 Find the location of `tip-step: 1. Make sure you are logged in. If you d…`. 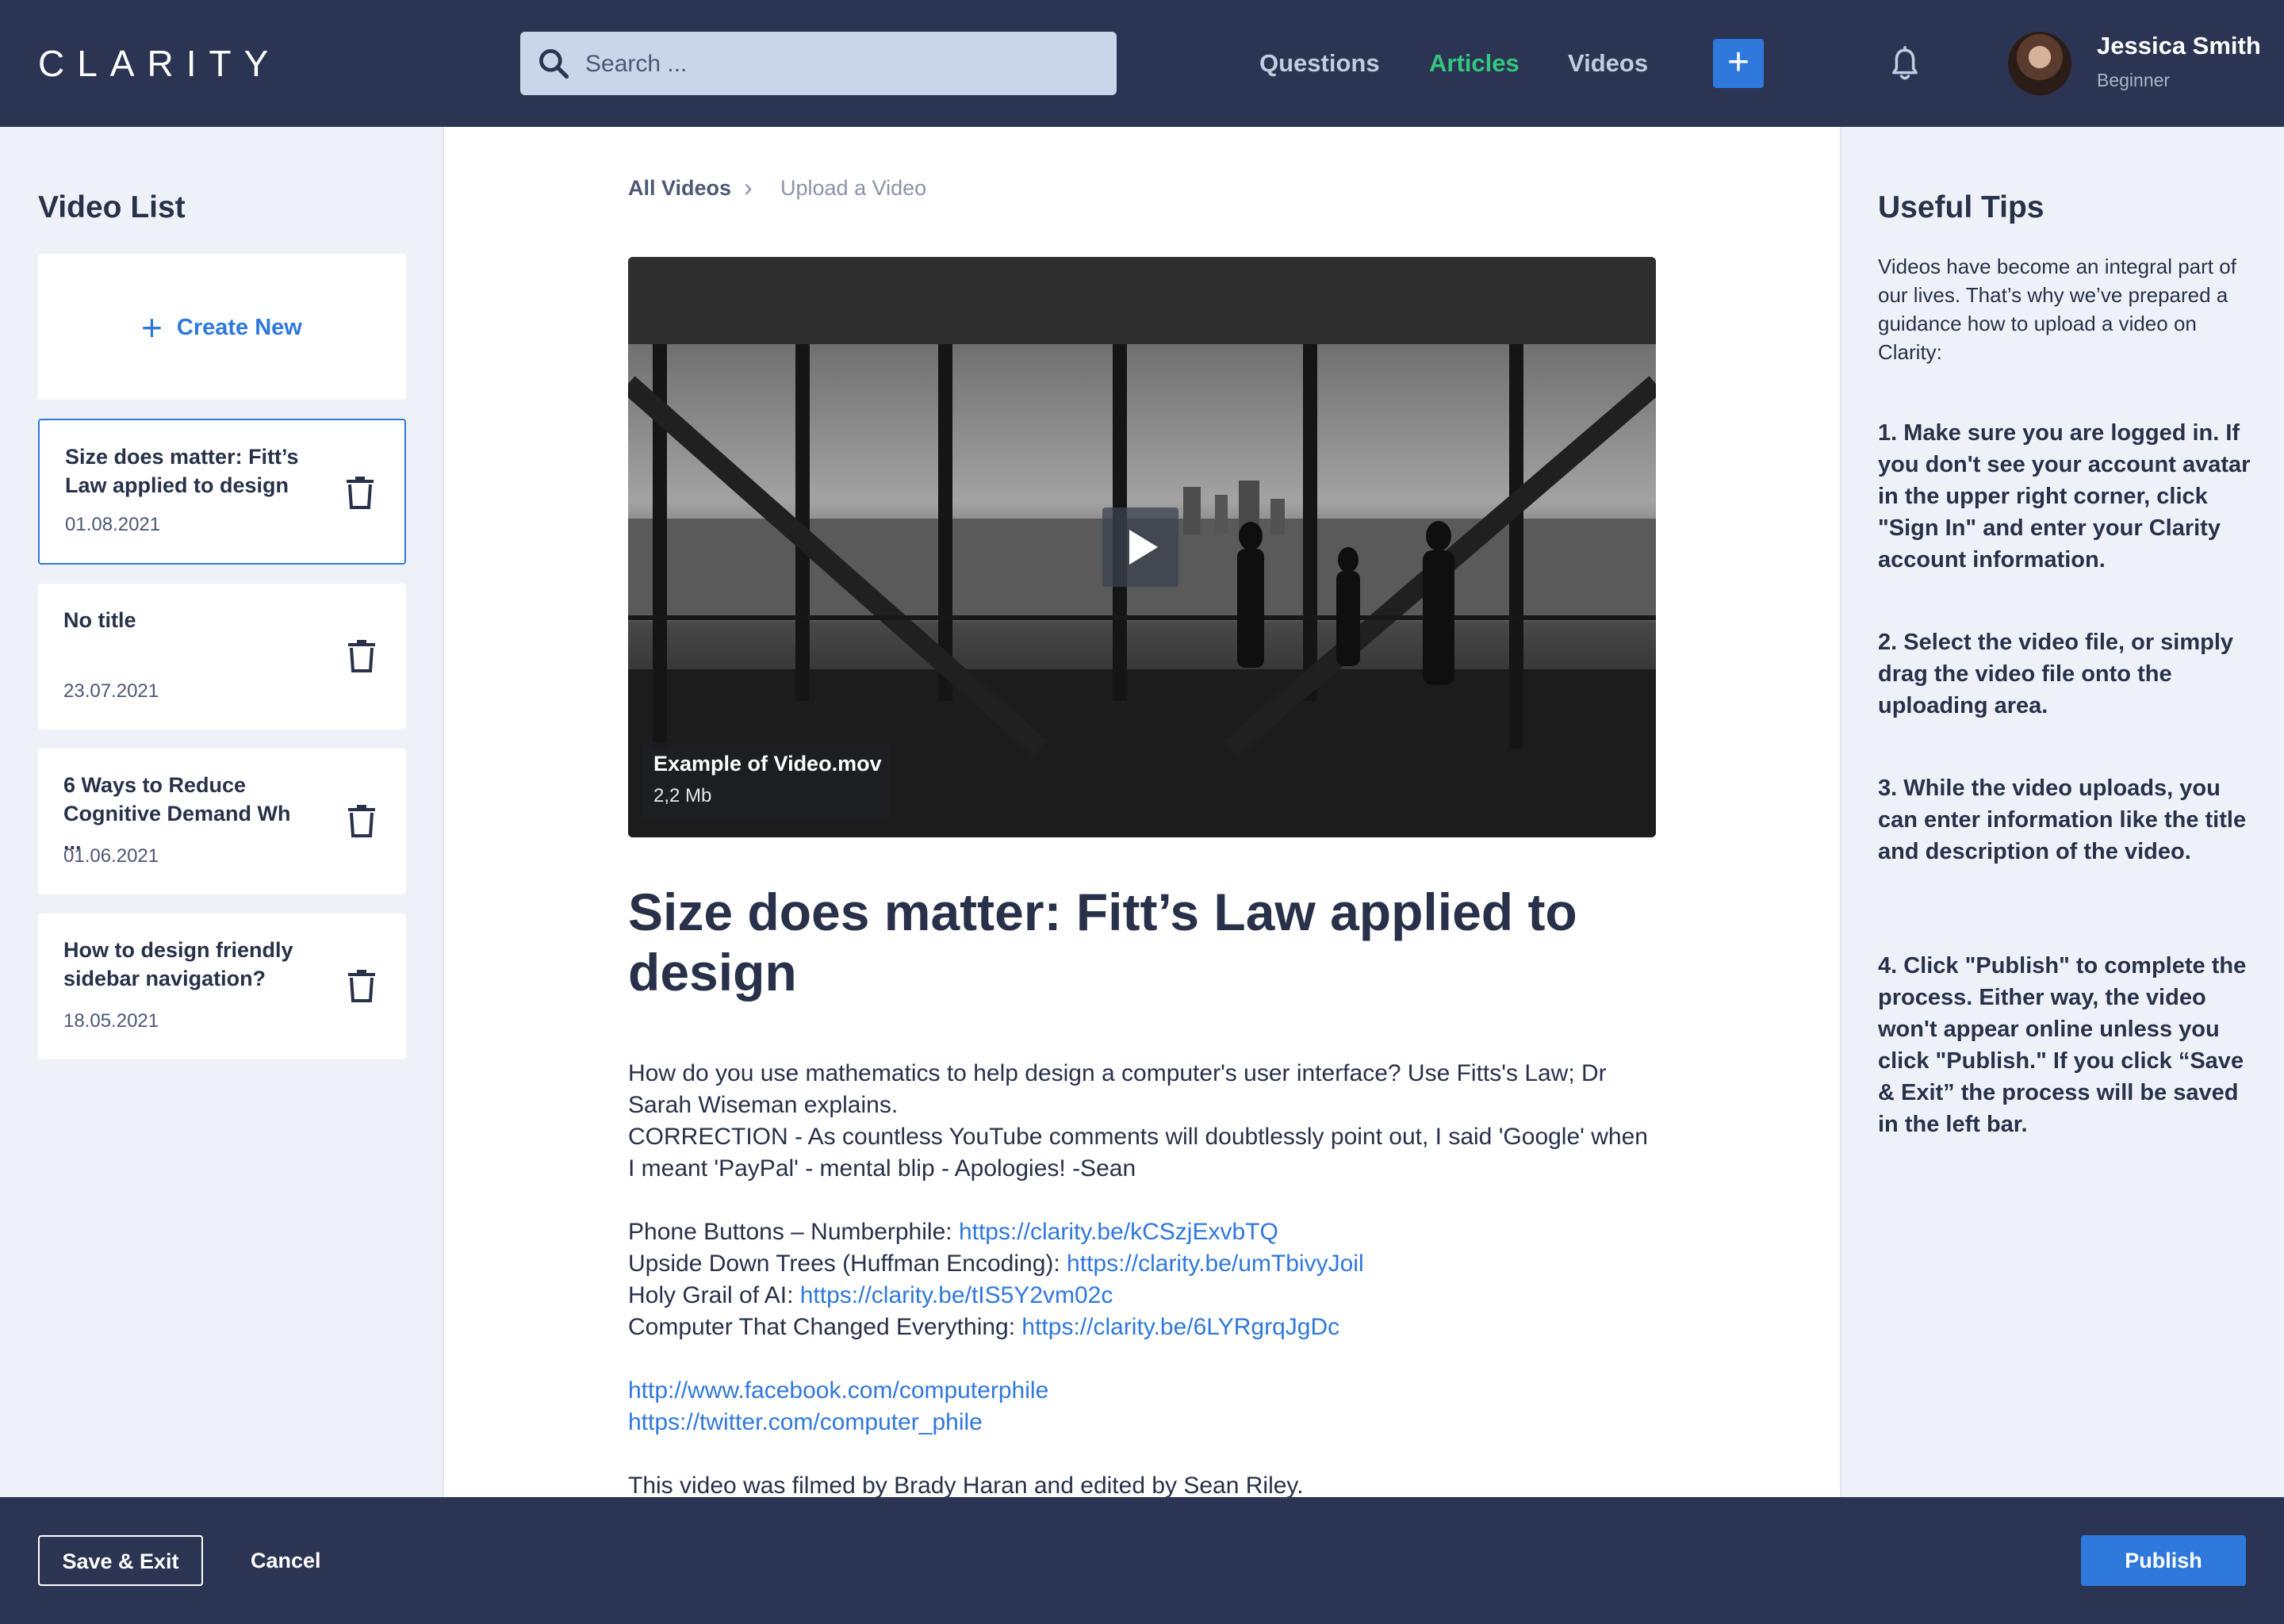

tip-step: 1. Make sure you are logged in. If you d… is located at coordinates (2064, 497).